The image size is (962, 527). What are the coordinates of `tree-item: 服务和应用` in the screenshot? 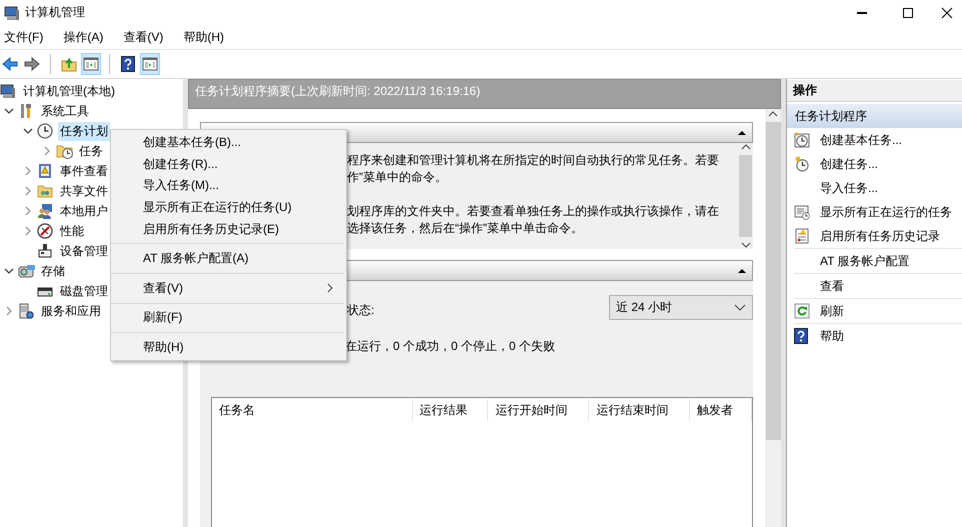 It's located at (71, 311).